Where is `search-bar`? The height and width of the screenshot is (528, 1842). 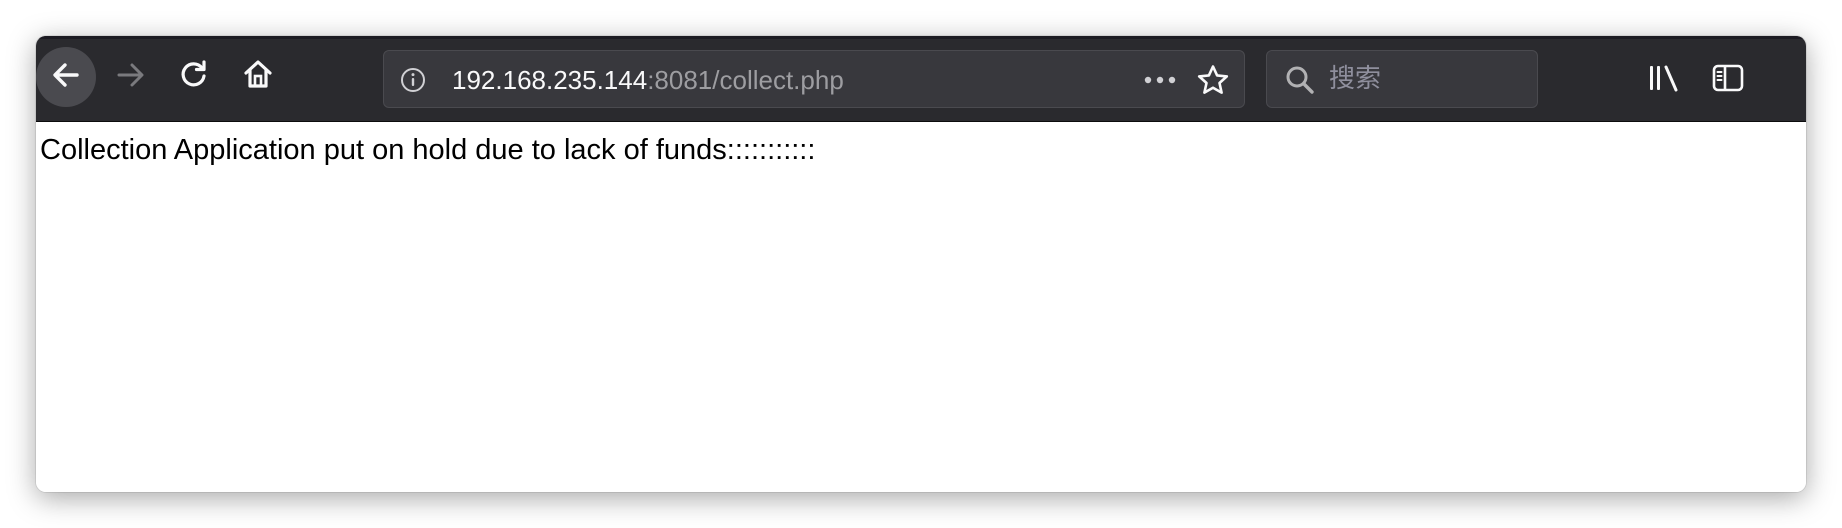 search-bar is located at coordinates (1402, 79).